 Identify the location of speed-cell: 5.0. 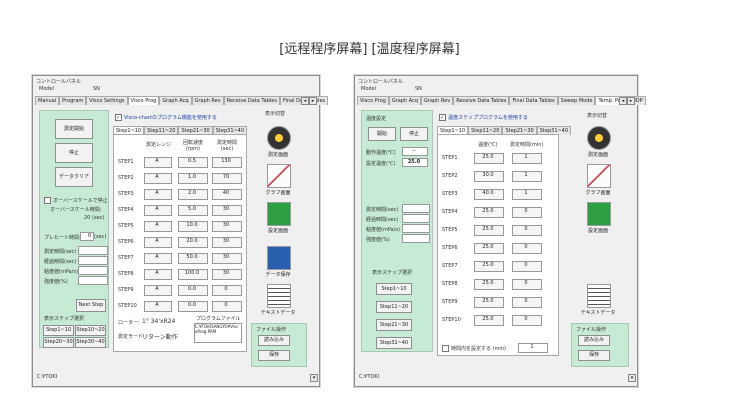
(193, 210).